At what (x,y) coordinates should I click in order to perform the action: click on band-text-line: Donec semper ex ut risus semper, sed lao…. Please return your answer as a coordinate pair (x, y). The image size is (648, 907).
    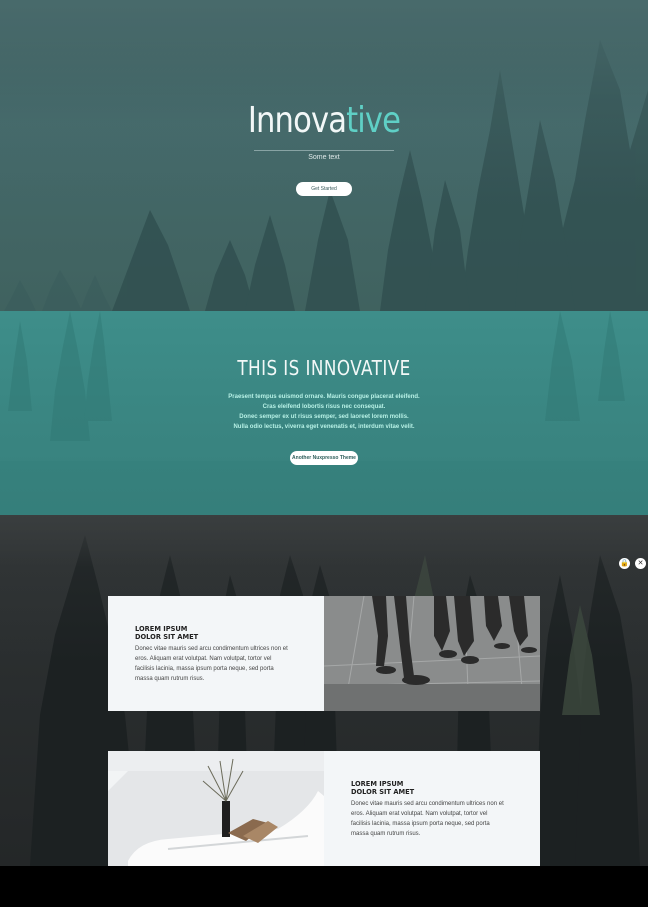
    Looking at the image, I should click on (324, 417).